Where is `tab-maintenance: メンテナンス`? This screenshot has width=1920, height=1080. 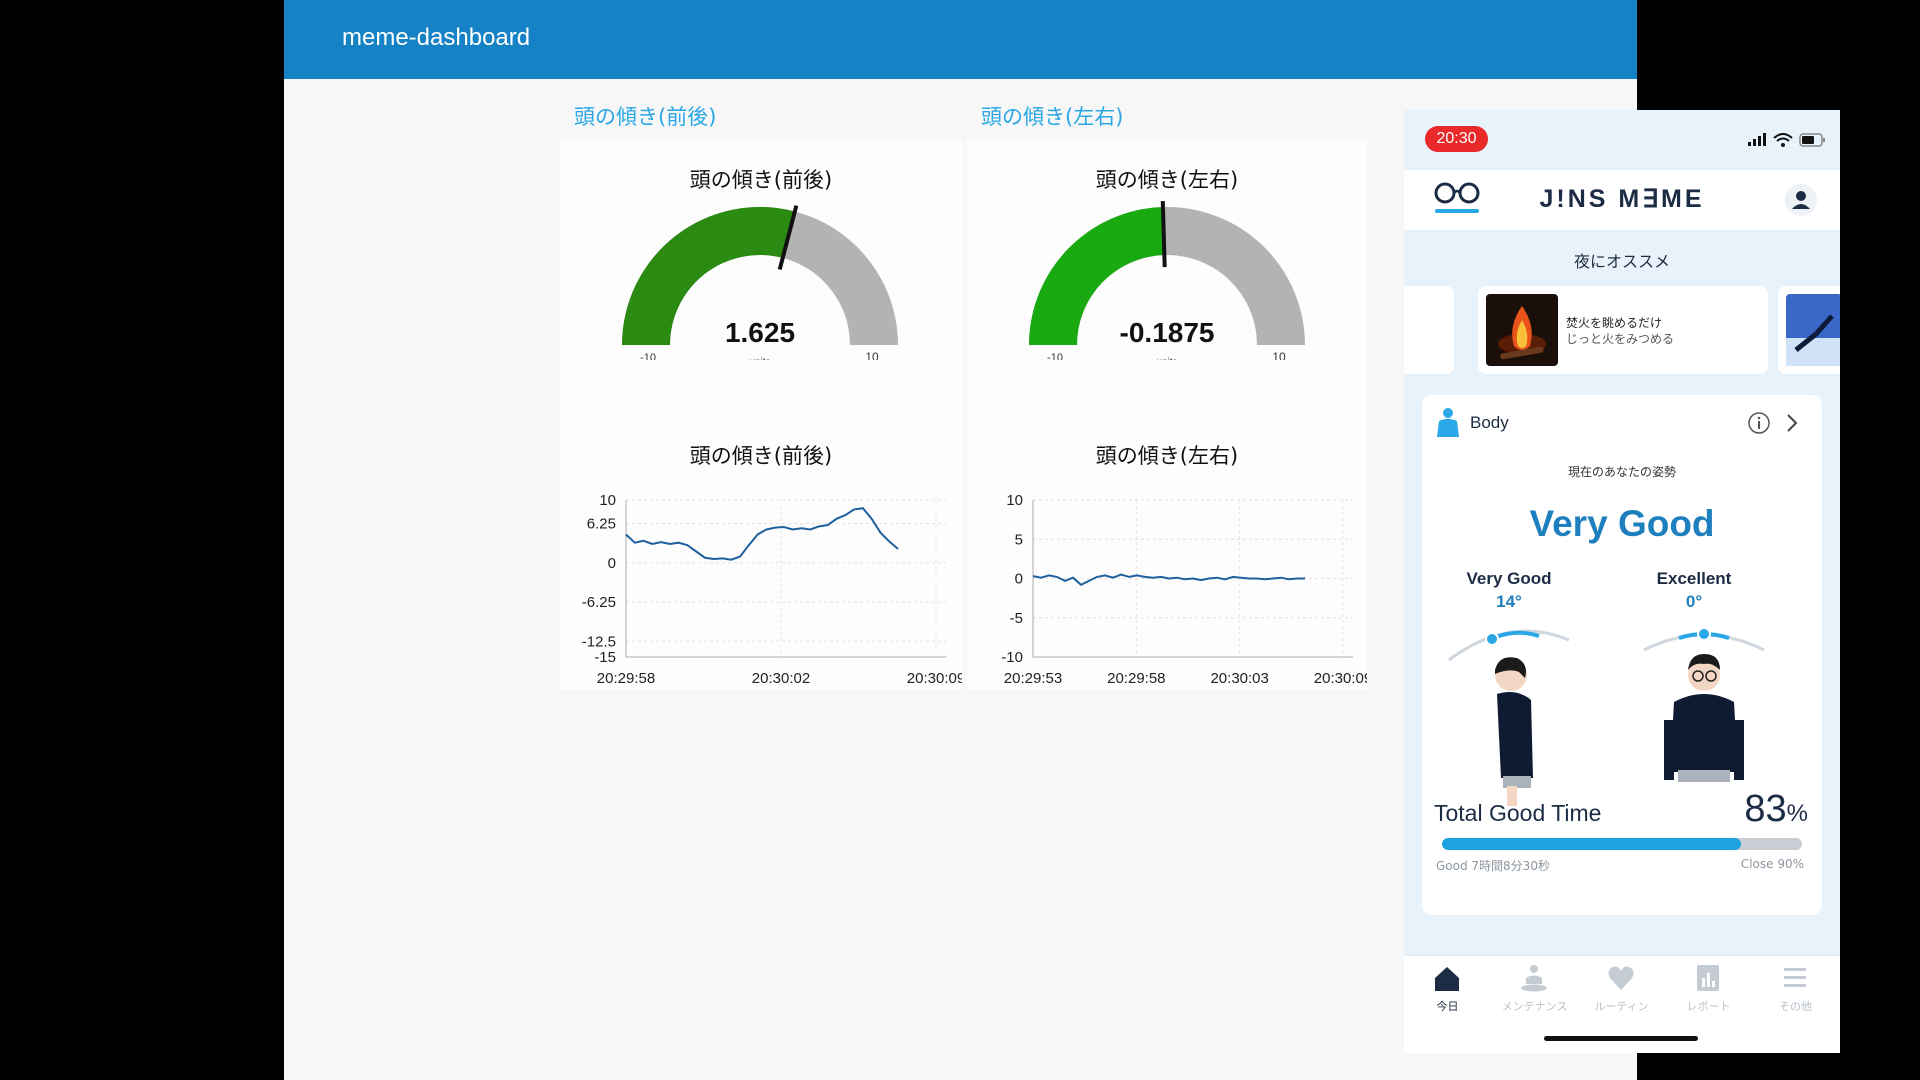 tab-maintenance: メンテナンス is located at coordinates (1534, 986).